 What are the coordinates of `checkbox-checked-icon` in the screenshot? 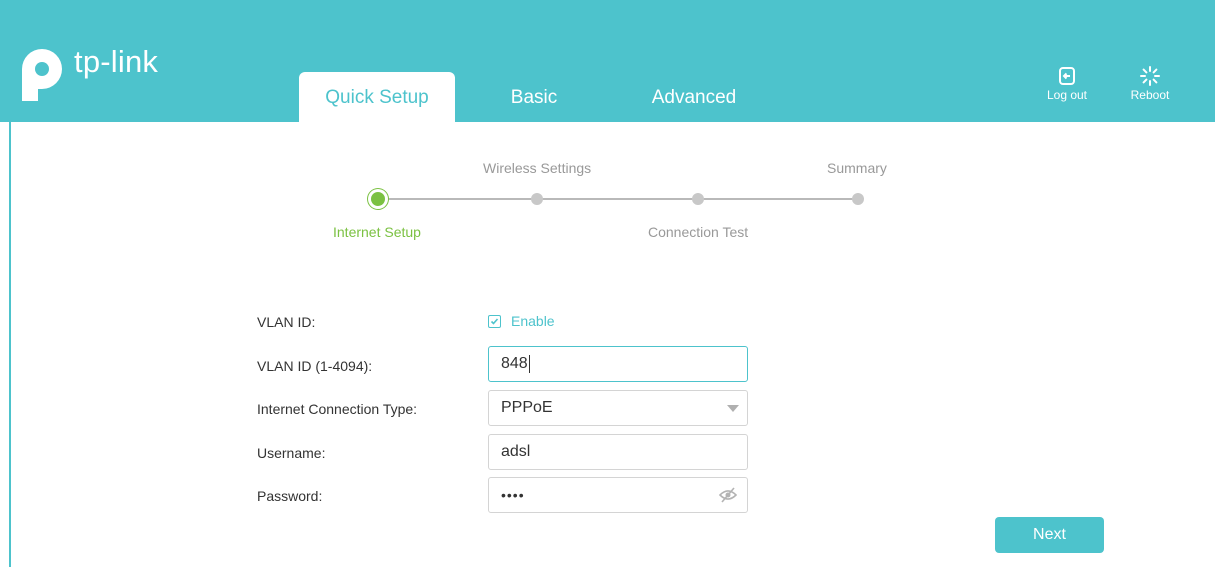 It's located at (494, 321).